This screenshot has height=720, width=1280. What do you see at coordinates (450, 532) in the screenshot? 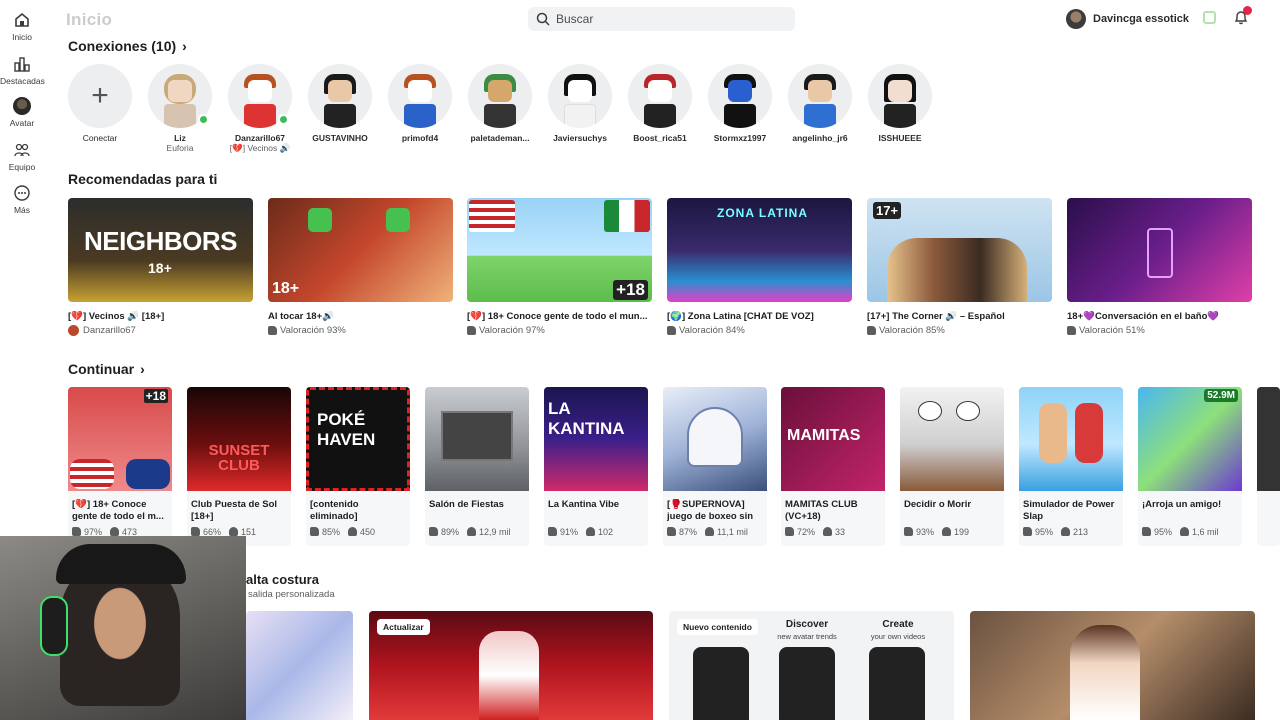
I see `card-rating: 89%` at bounding box center [450, 532].